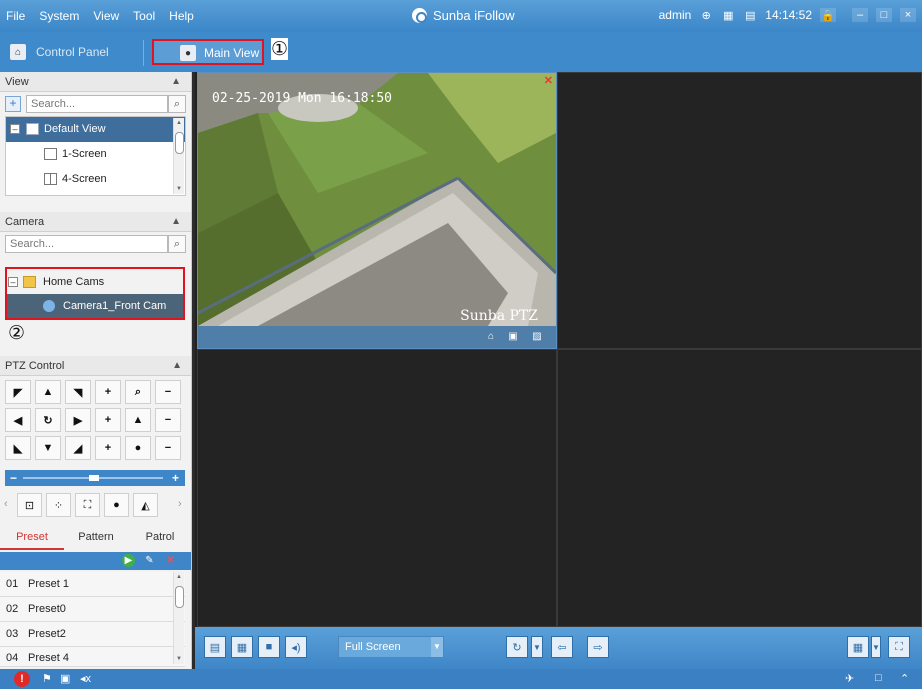 The height and width of the screenshot is (689, 922). What do you see at coordinates (59, 16) in the screenshot?
I see `menu-system: System` at bounding box center [59, 16].